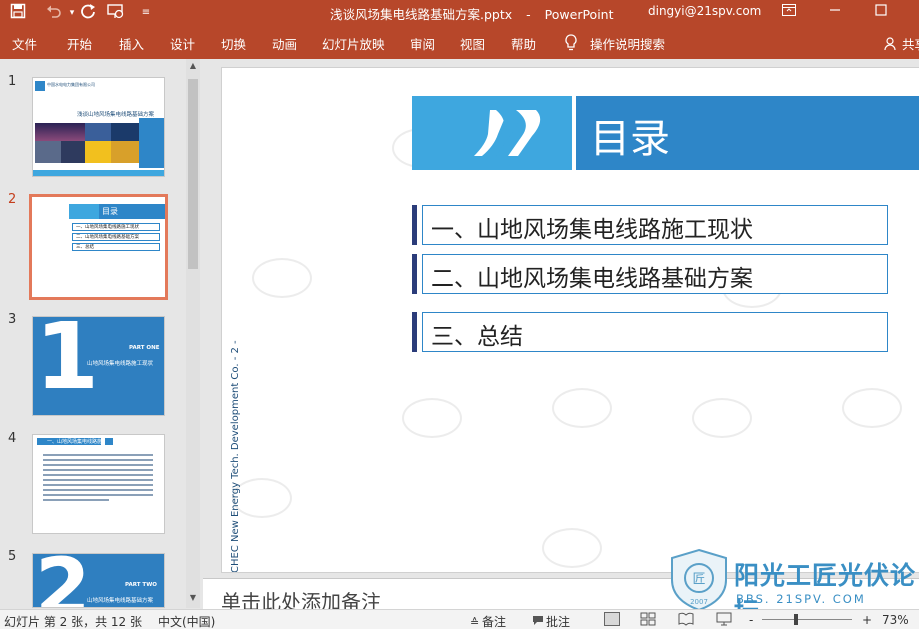 This screenshot has height=629, width=919. Describe the element at coordinates (574, 133) in the screenshot. I see `banner-separator` at that location.